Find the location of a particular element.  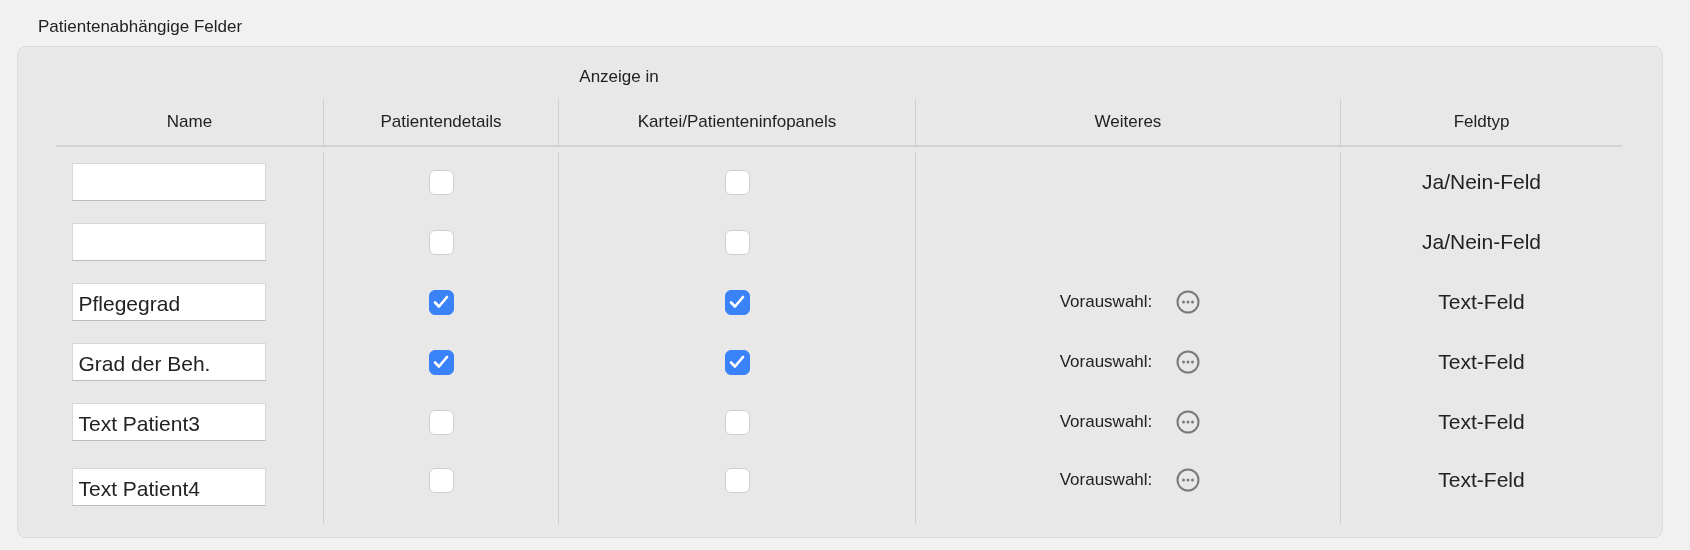

column-header: Patientendetails is located at coordinates (441, 122).